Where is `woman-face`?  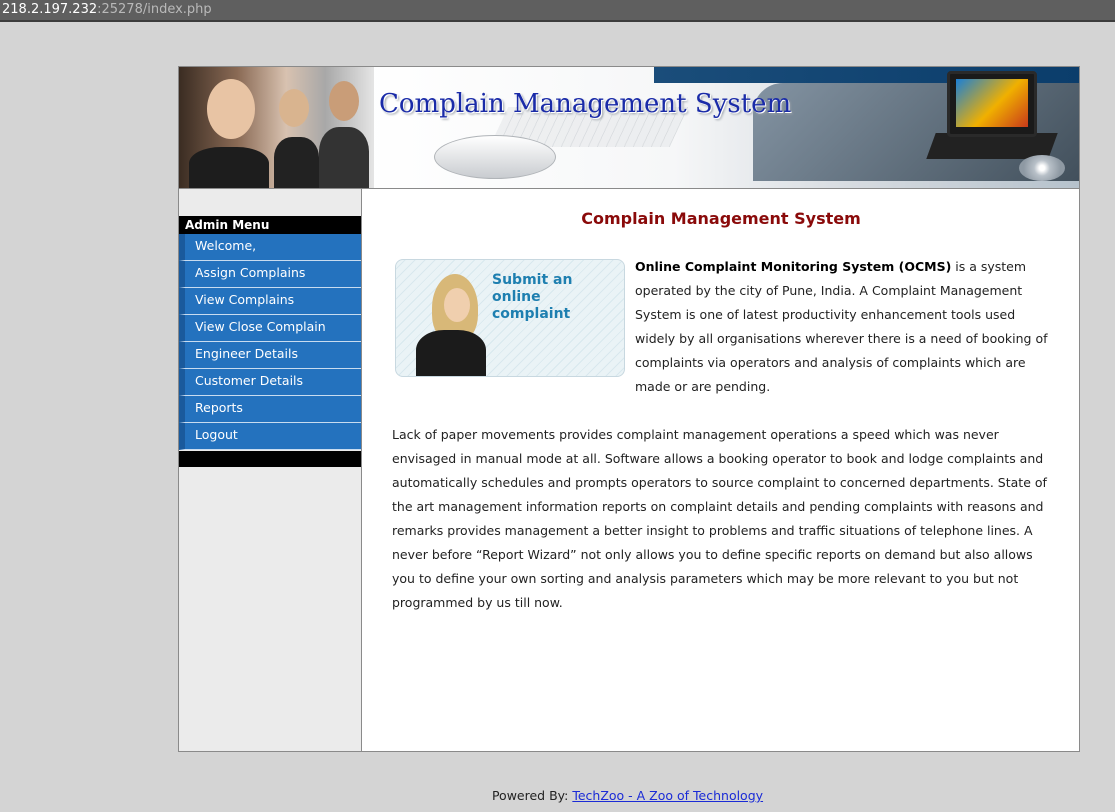 woman-face is located at coordinates (457, 305).